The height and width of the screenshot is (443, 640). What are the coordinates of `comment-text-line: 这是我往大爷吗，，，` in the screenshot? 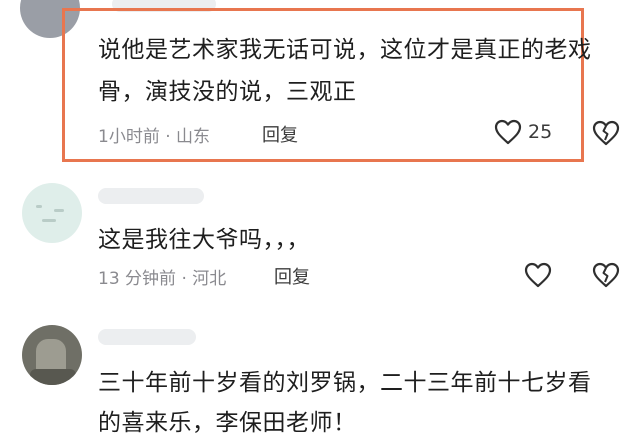 It's located at (204, 240).